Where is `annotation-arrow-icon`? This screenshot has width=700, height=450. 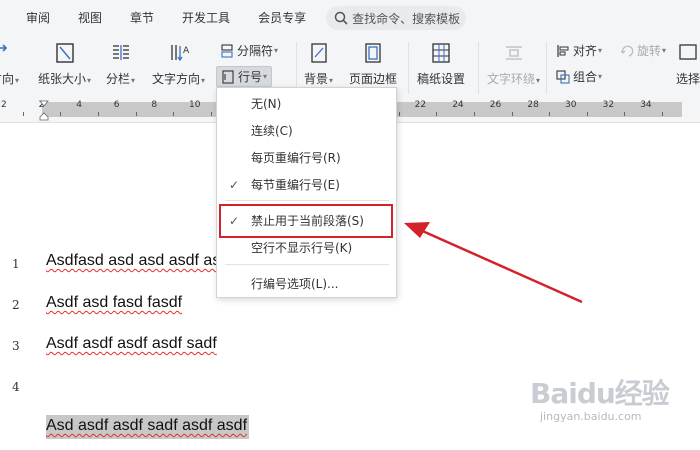 annotation-arrow-icon is located at coordinates (493, 263).